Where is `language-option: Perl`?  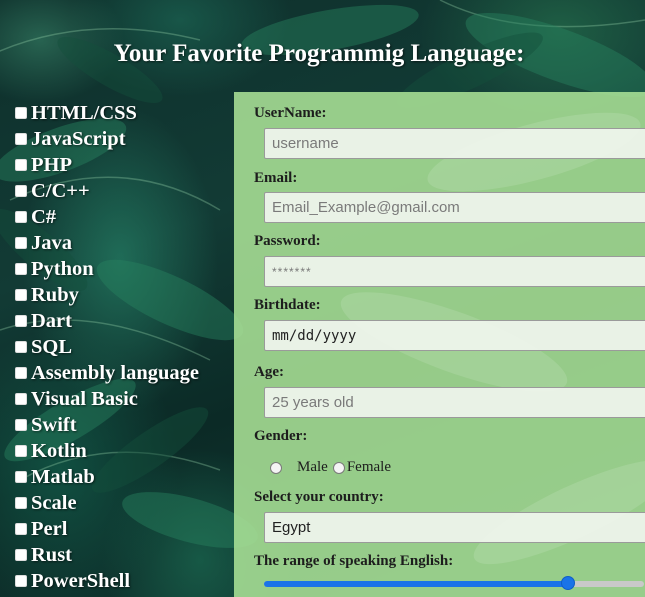 language-option: Perl is located at coordinates (106, 529).